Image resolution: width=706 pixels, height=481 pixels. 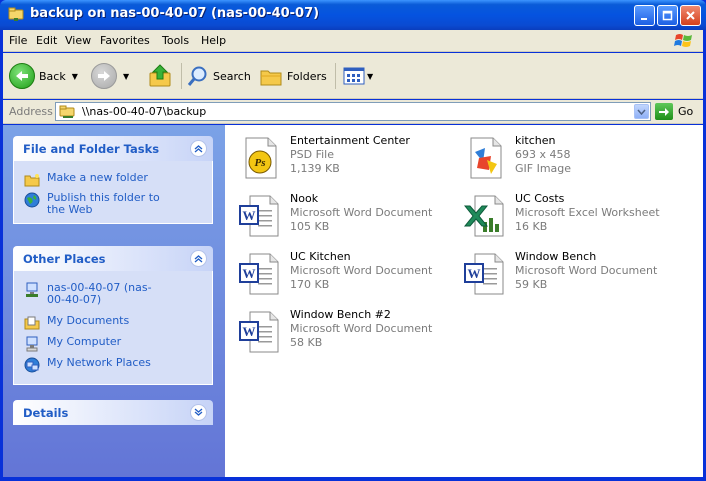 What do you see at coordinates (198, 412) in the screenshot?
I see `expand-chevron-icon` at bounding box center [198, 412].